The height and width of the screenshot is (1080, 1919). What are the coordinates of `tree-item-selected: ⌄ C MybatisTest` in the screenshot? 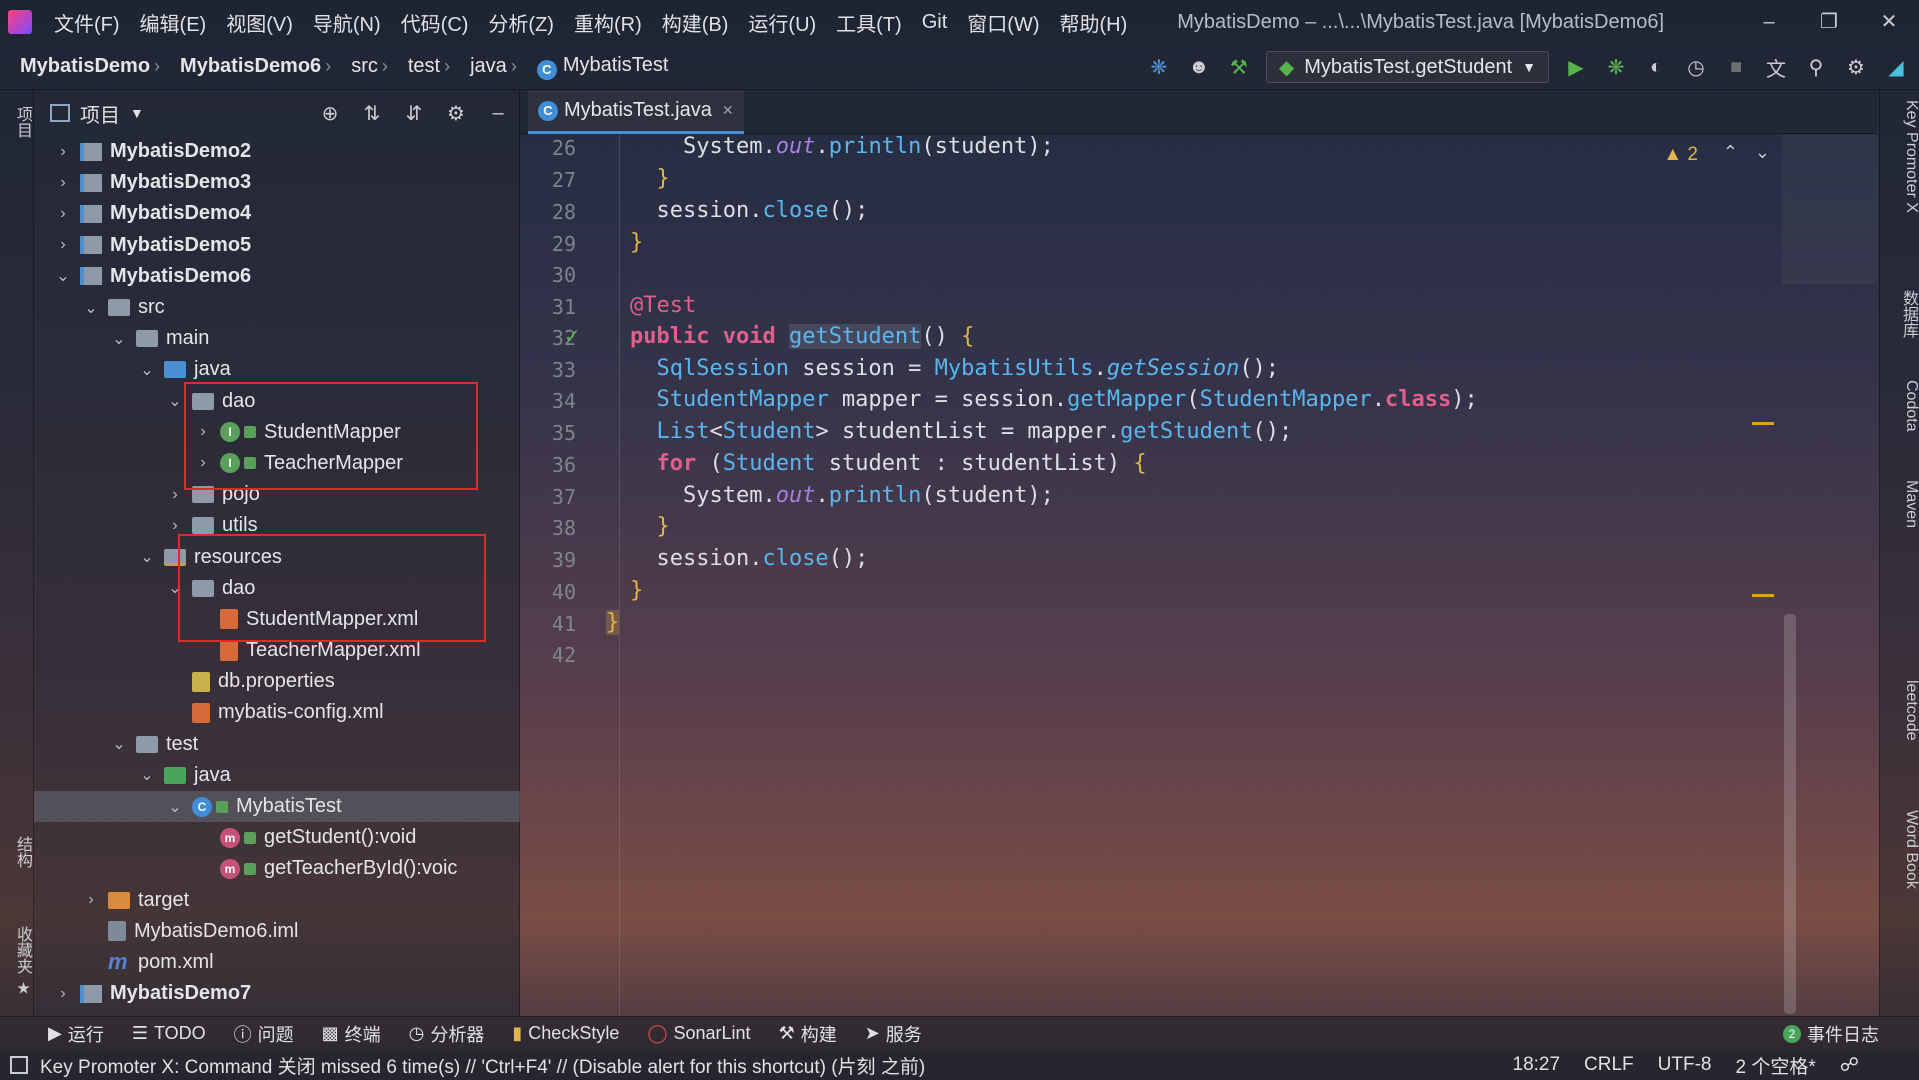 It's located at (277, 806).